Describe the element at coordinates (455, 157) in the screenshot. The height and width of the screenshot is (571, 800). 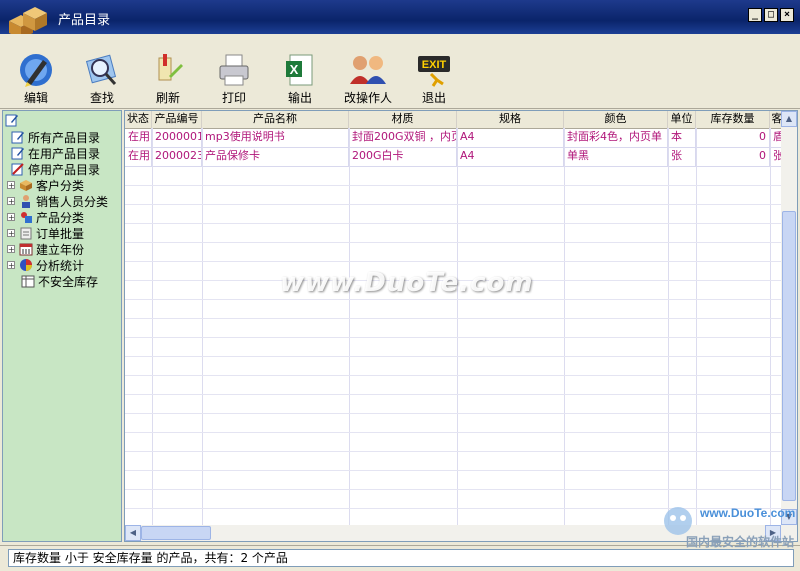
I see `table-row: 在用 2000023 产品保修卡 200G白卡 A4 单黑 张 0 张` at that location.